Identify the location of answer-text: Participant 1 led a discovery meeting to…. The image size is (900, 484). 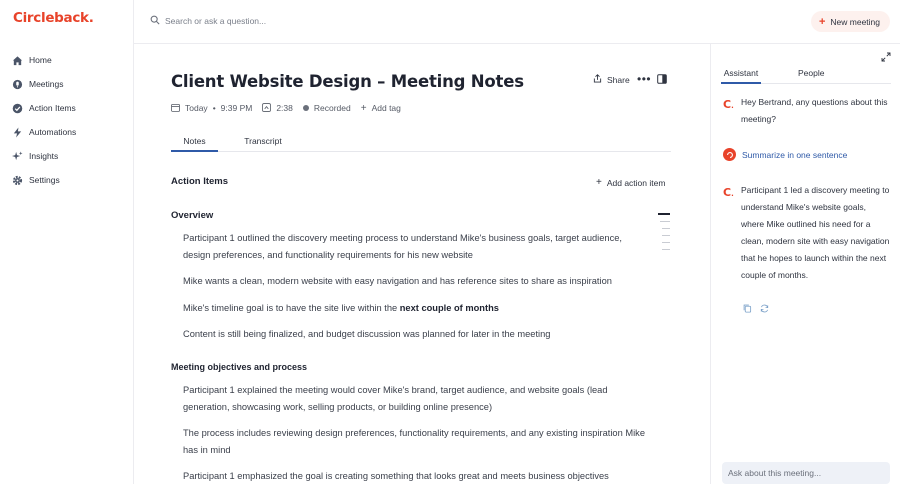
(815, 232).